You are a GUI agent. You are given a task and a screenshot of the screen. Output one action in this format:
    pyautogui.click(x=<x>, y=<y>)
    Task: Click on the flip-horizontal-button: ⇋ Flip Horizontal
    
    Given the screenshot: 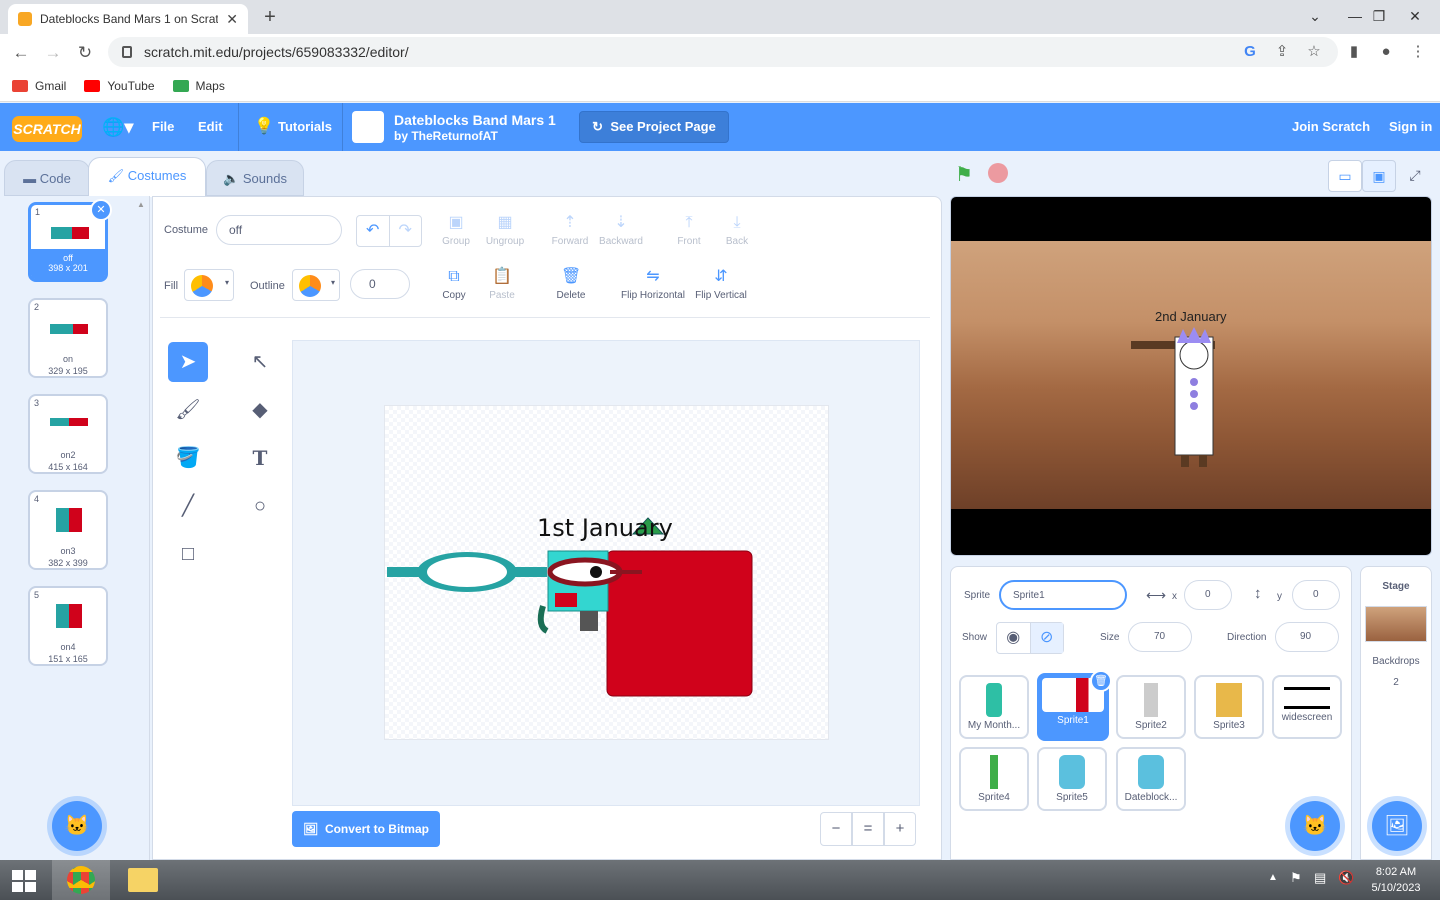 What is the action you would take?
    pyautogui.click(x=653, y=284)
    